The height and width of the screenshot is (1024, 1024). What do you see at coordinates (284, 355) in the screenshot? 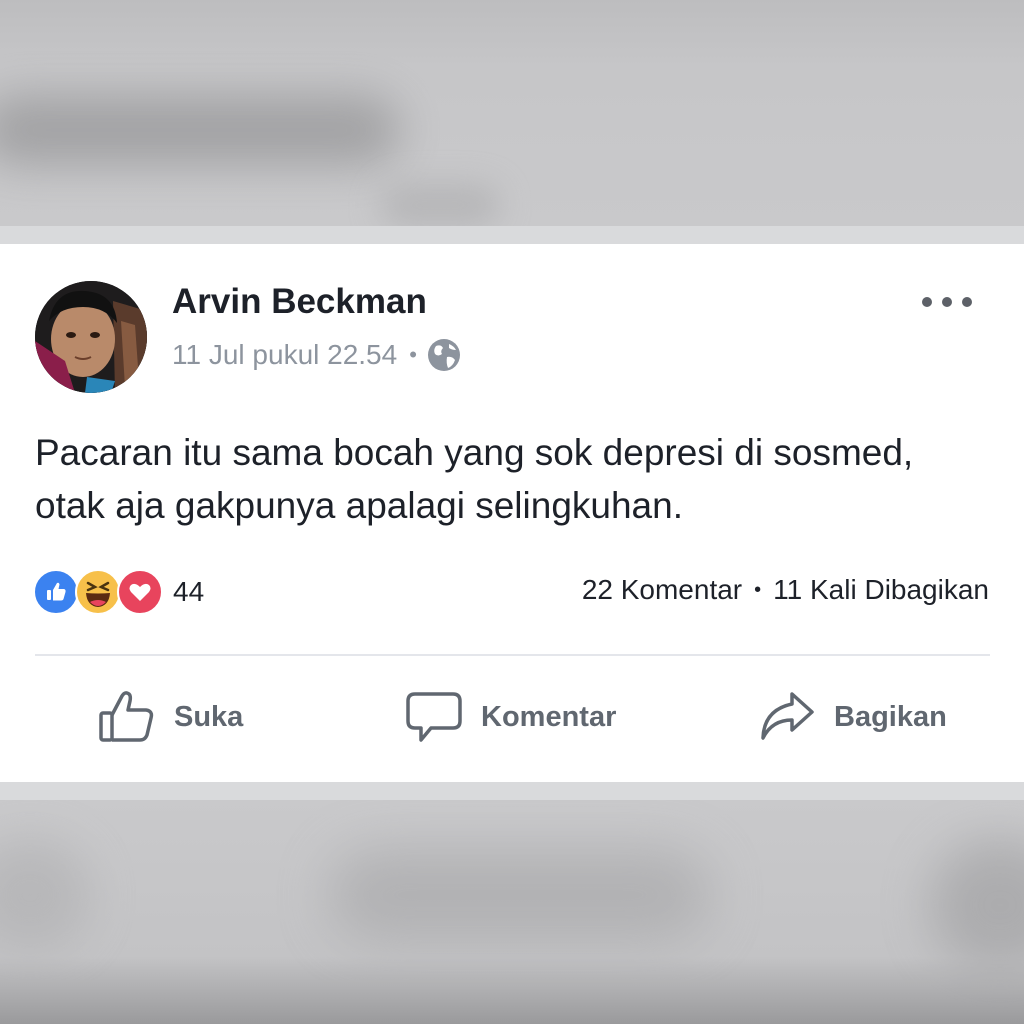
I see `post-timestamp: 11 Jul pukul 22.54` at bounding box center [284, 355].